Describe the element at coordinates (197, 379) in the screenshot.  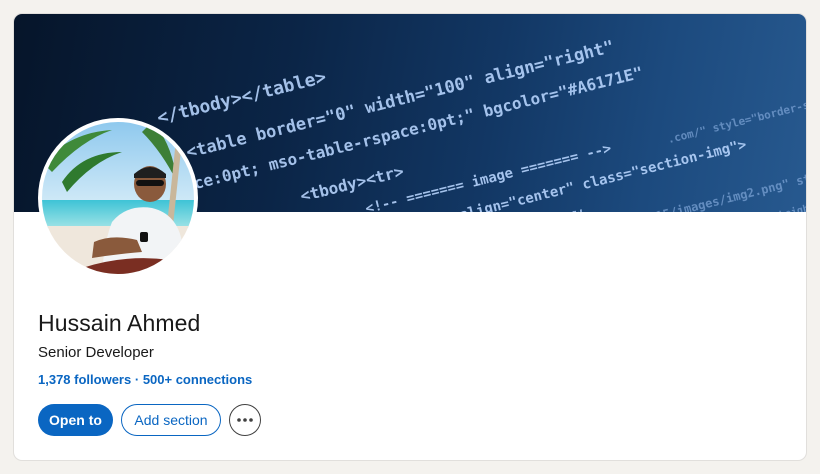
I see `connections-link: 500+ connections` at that location.